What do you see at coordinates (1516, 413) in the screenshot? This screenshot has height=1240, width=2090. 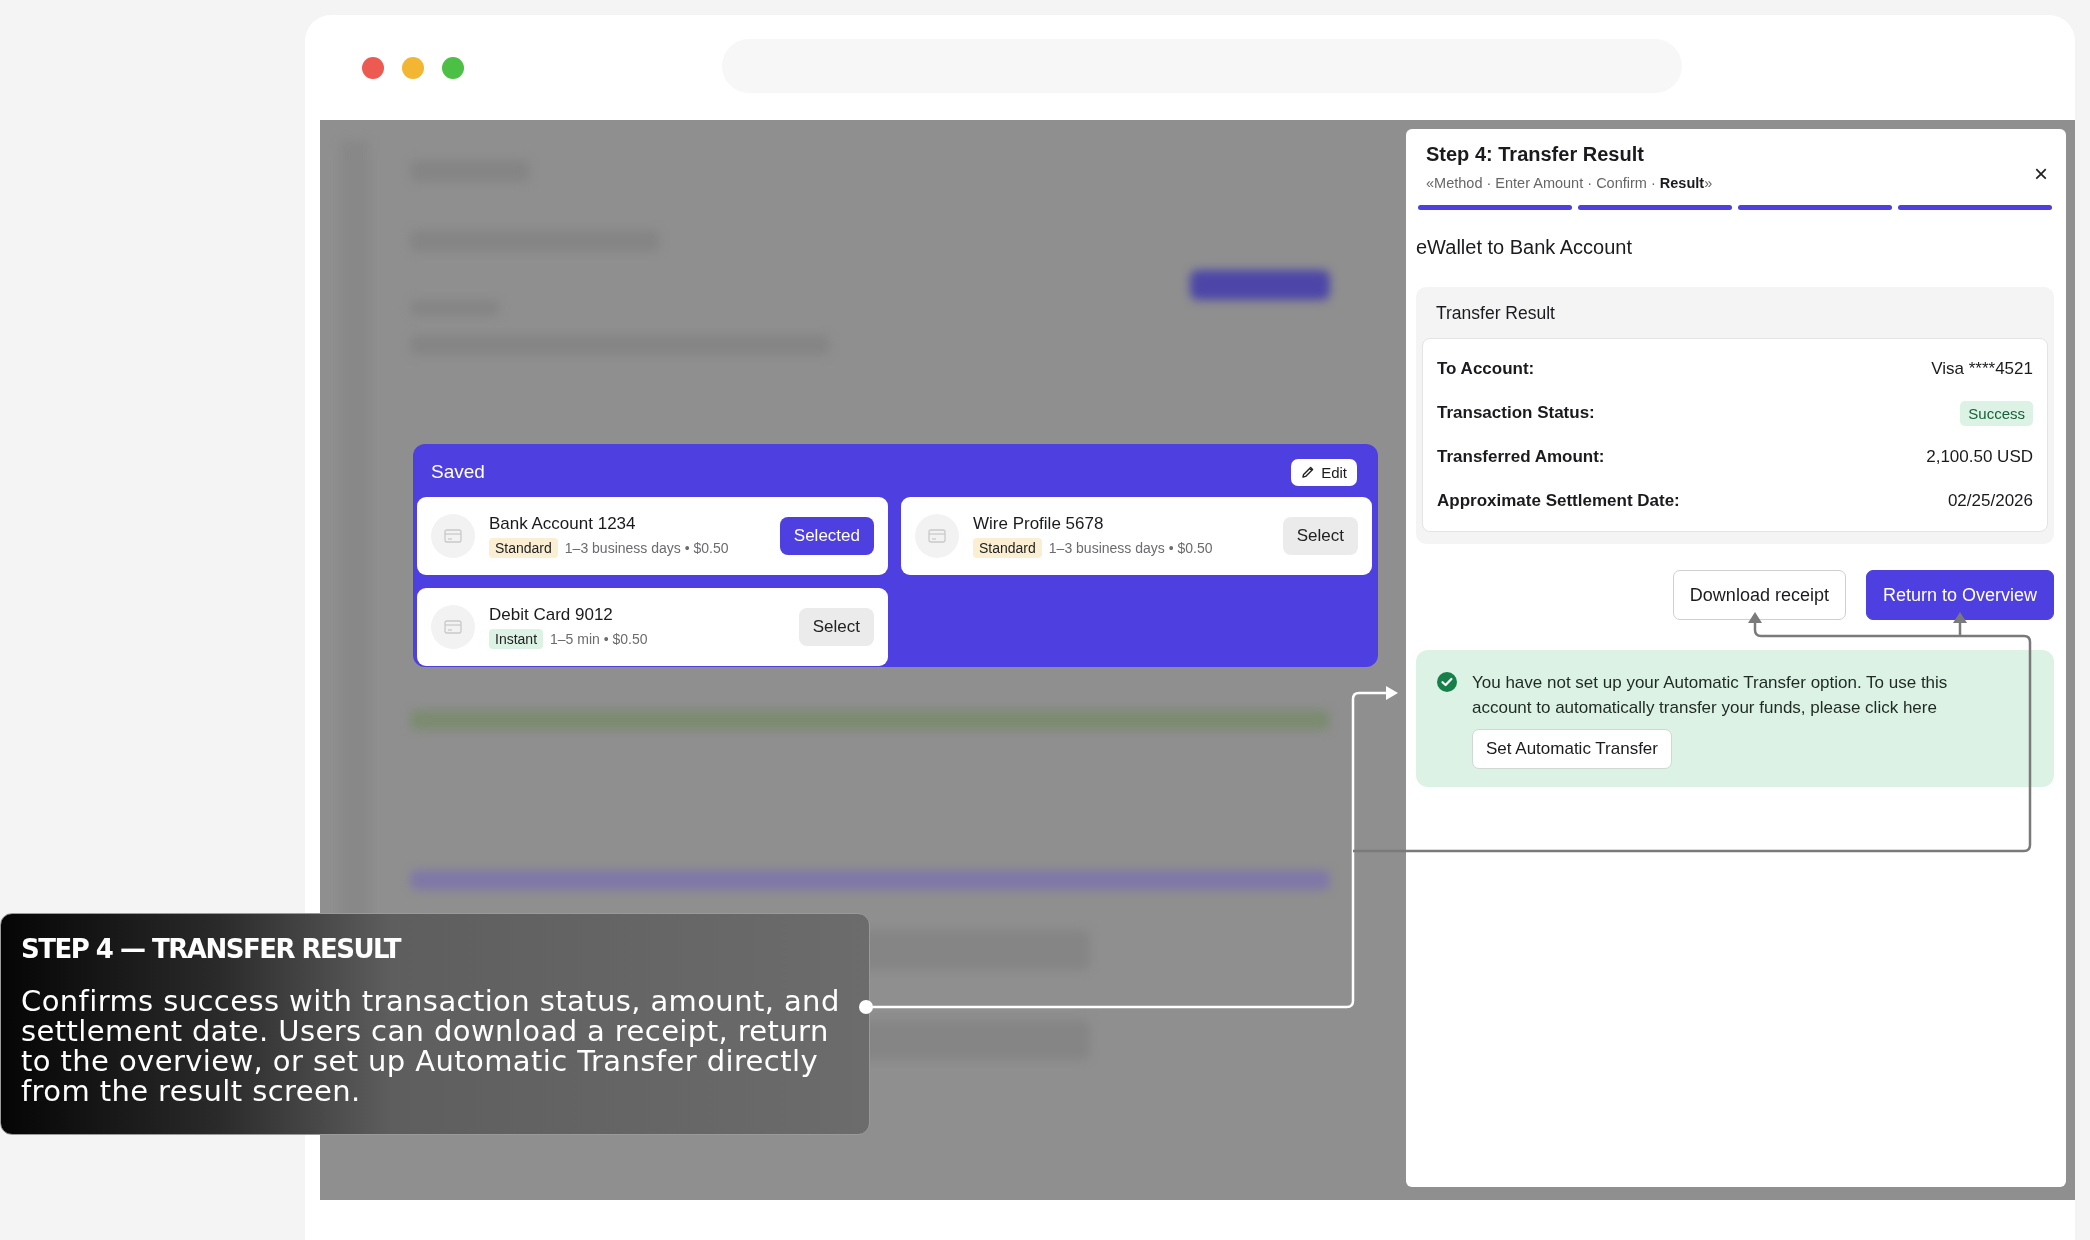 I see `detail-label: Transaction Status:` at bounding box center [1516, 413].